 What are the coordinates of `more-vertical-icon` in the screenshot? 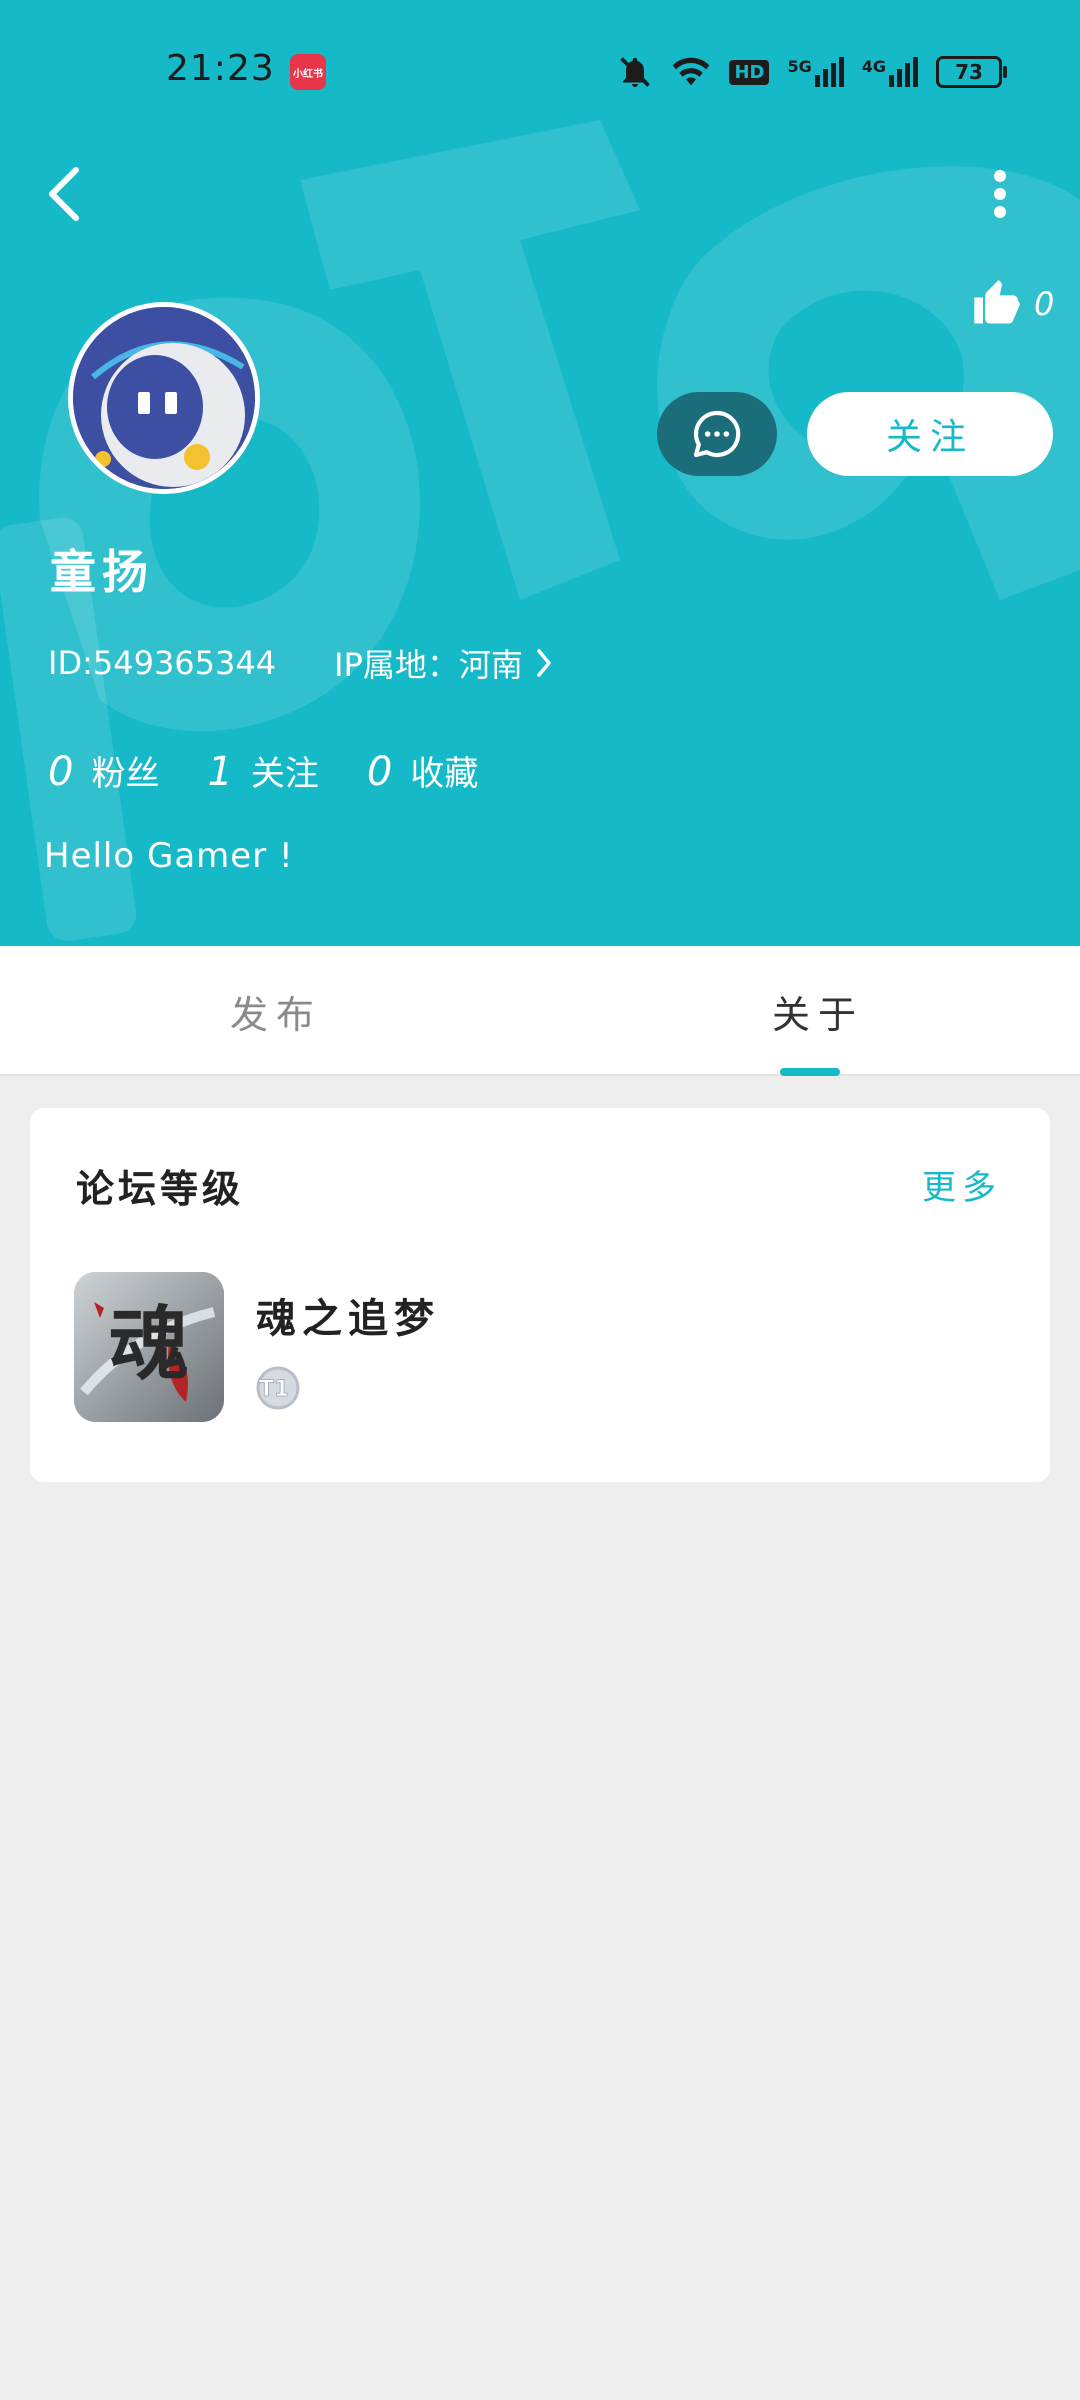 It's located at (1000, 194).